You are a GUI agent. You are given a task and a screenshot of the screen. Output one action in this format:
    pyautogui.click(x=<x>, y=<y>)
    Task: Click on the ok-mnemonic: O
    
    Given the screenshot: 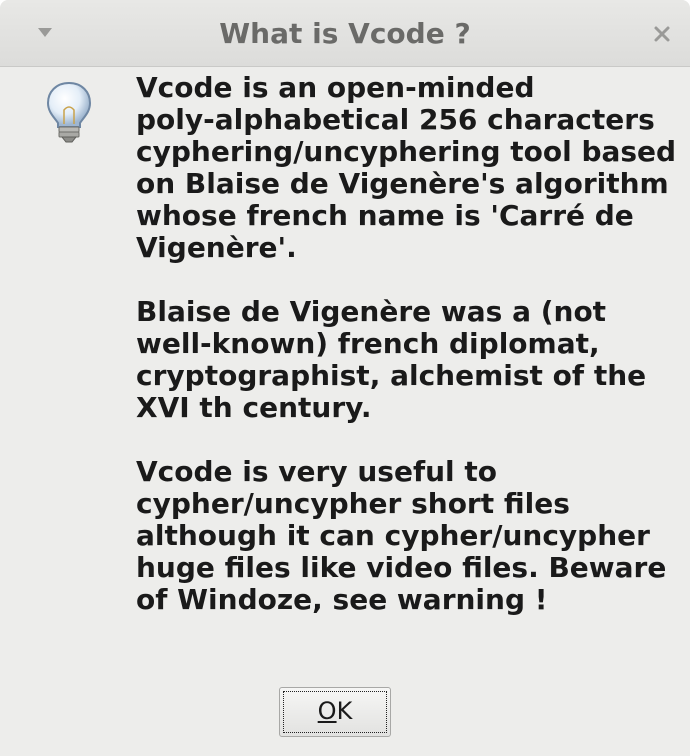 What is the action you would take?
    pyautogui.click(x=327, y=711)
    